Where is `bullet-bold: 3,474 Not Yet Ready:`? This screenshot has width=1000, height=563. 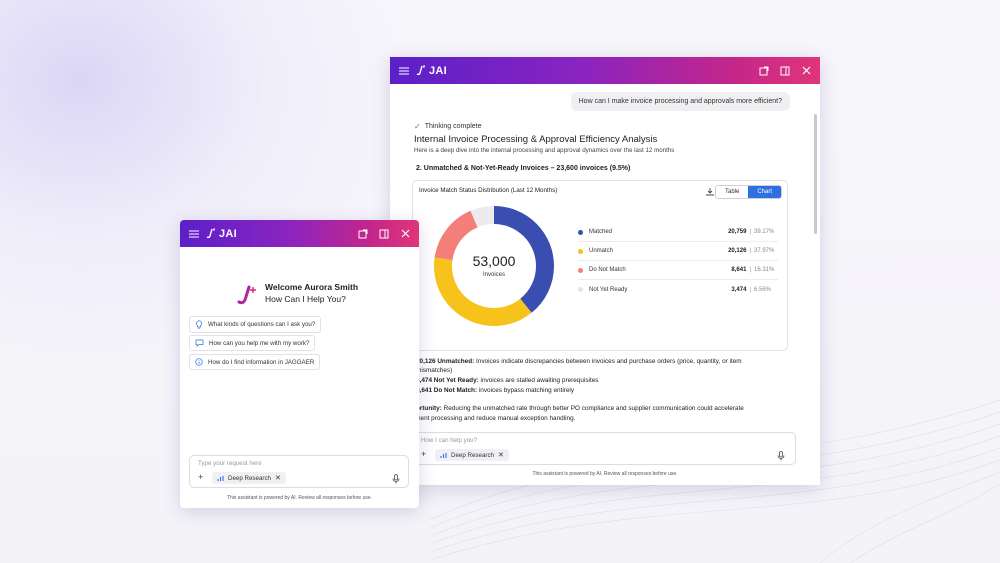 bullet-bold: 3,474 Not Yet Ready: is located at coordinates (447, 380).